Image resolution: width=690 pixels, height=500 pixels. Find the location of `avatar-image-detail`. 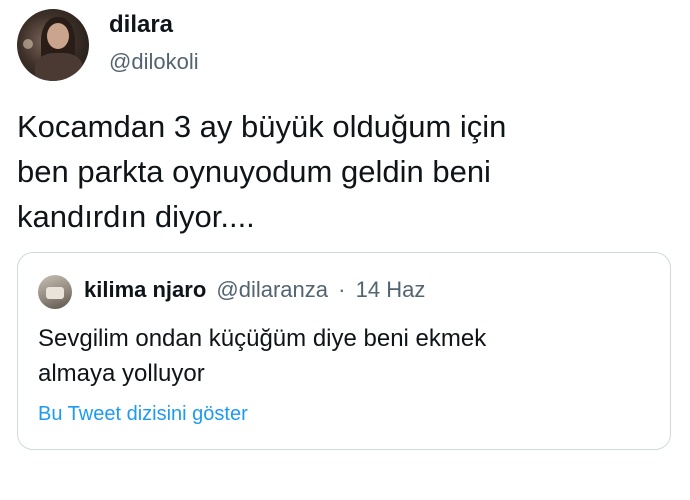

avatar-image-detail is located at coordinates (55, 293).